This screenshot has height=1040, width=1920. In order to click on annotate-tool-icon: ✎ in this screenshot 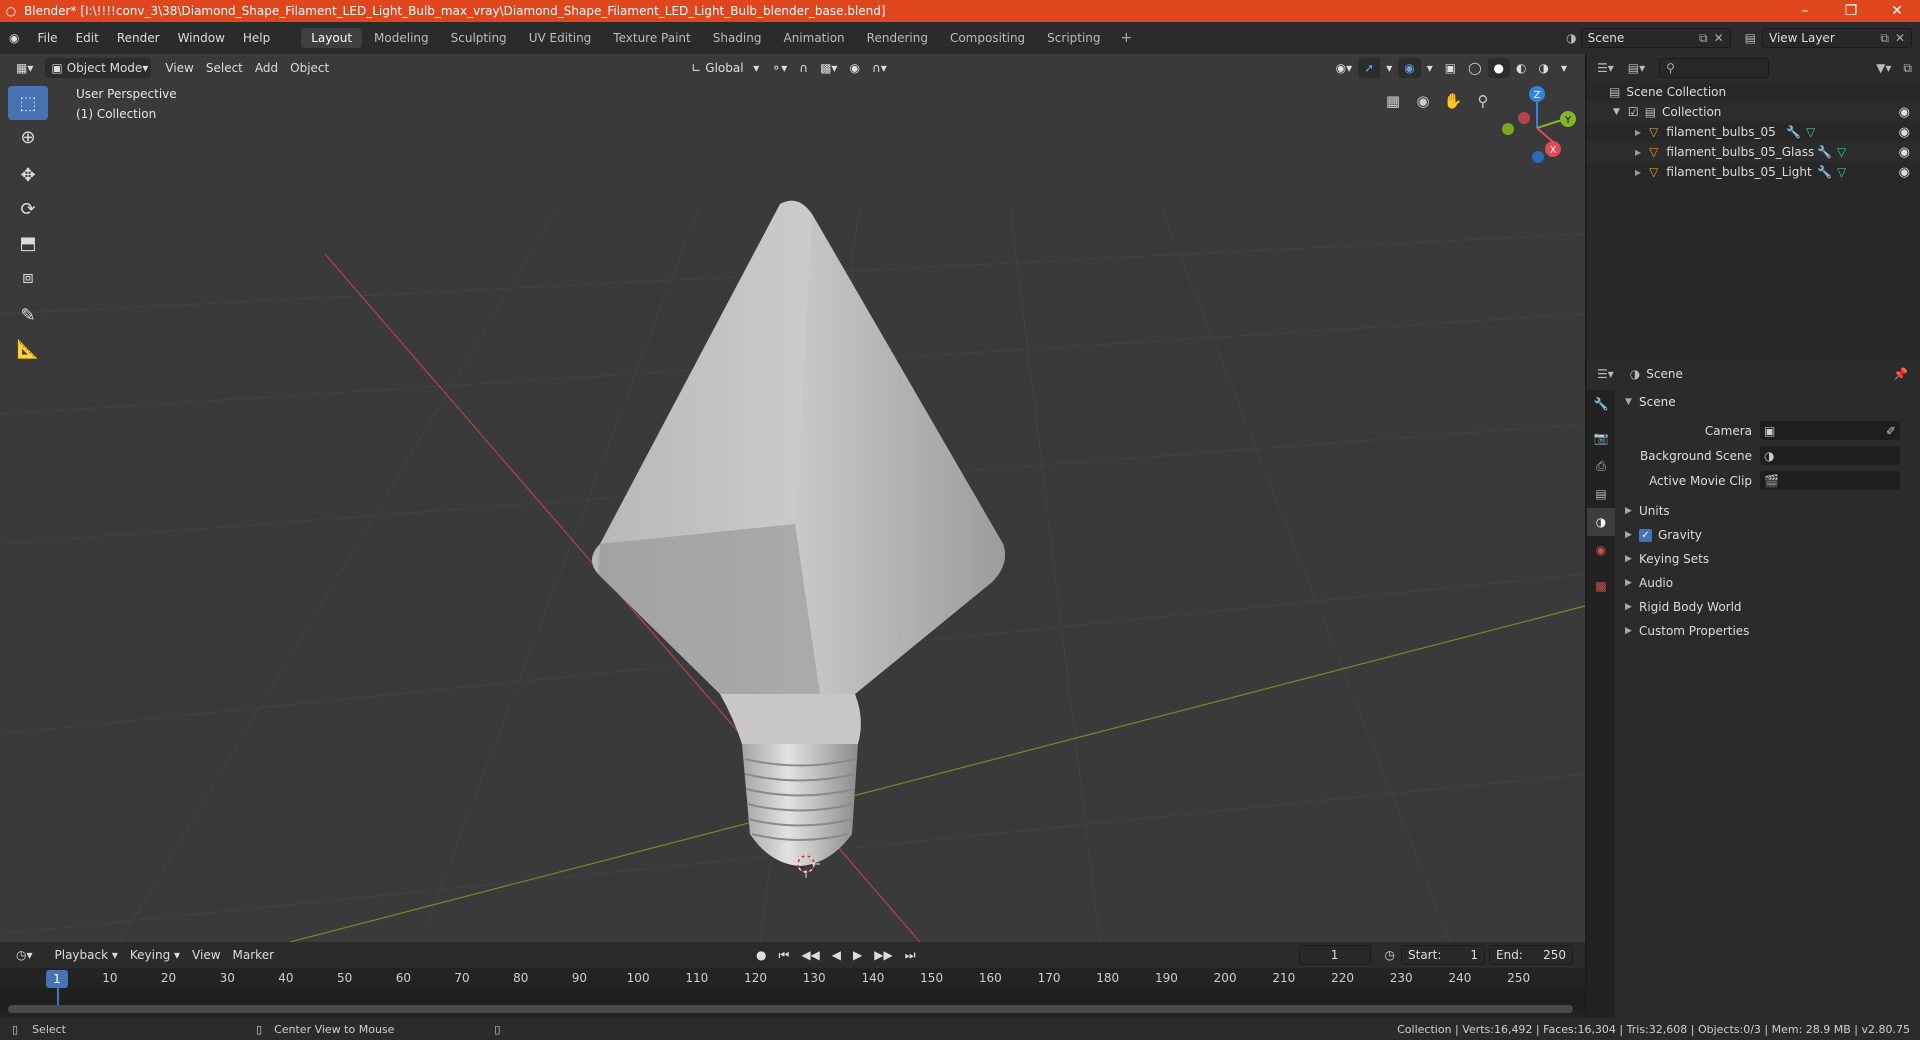, I will do `click(28, 315)`.